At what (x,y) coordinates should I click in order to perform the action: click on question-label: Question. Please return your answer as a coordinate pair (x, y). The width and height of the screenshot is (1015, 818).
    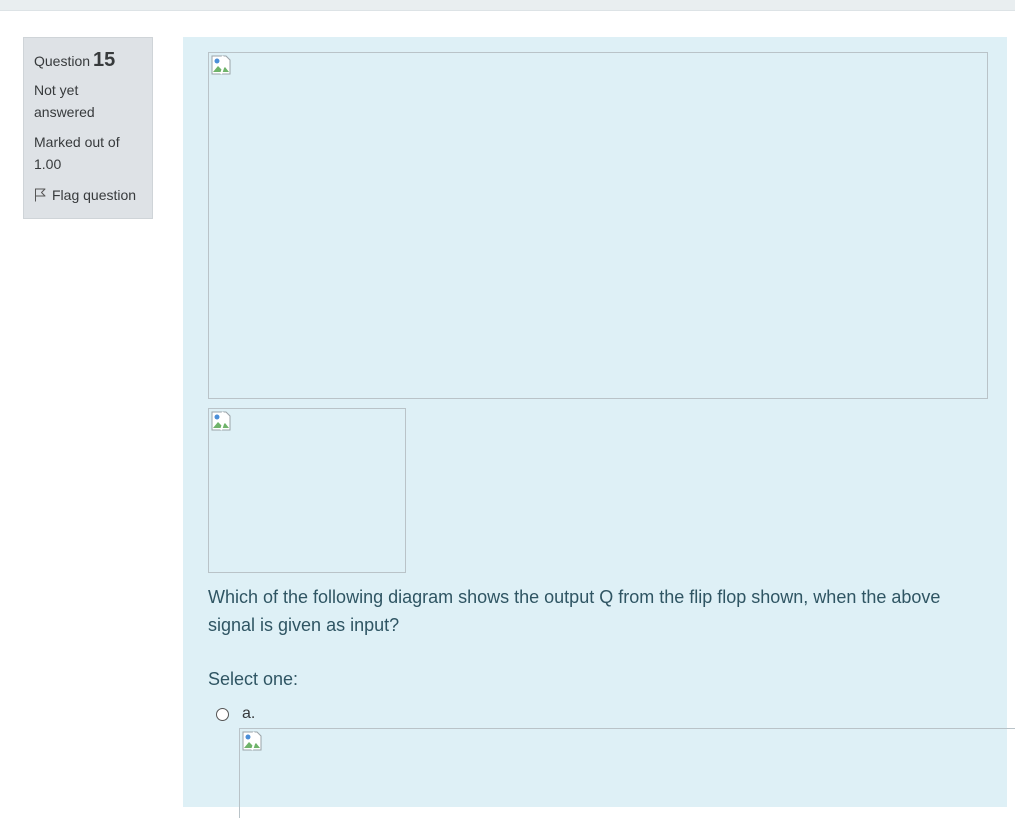
    Looking at the image, I should click on (62, 61).